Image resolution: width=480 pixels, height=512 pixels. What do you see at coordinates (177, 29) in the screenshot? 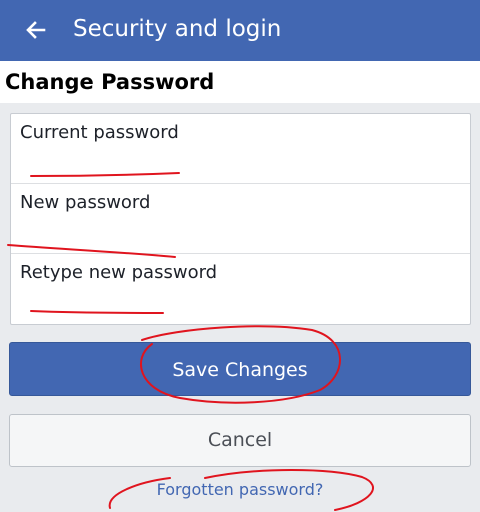
I see `app-bar-title: Security and login` at bounding box center [177, 29].